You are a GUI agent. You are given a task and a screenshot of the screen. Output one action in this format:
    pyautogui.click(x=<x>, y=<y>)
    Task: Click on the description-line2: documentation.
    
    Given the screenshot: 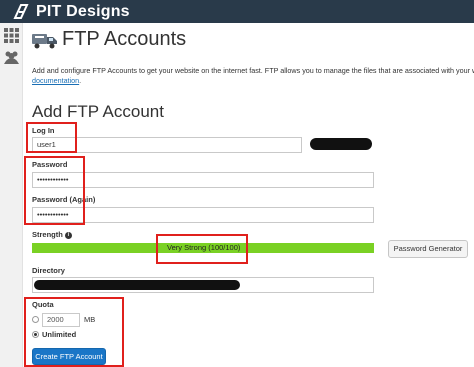 What is the action you would take?
    pyautogui.click(x=56, y=81)
    